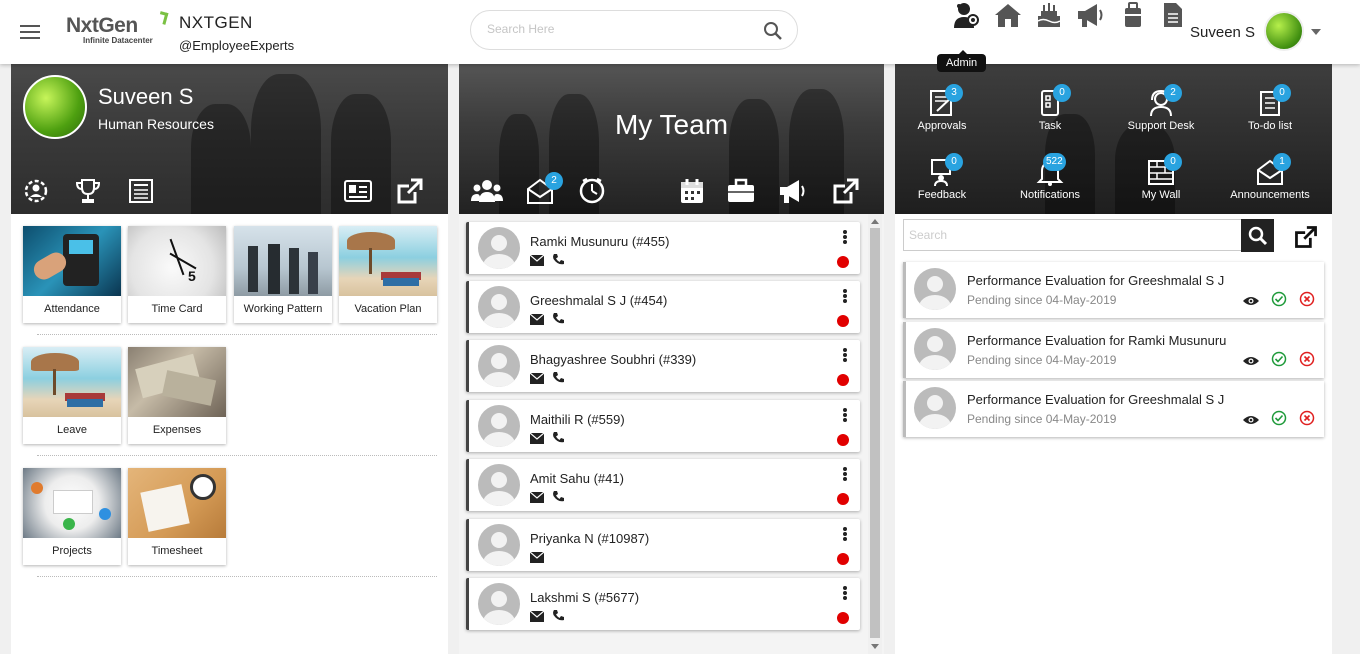  I want to click on tile-leave: Leave, so click(72, 395).